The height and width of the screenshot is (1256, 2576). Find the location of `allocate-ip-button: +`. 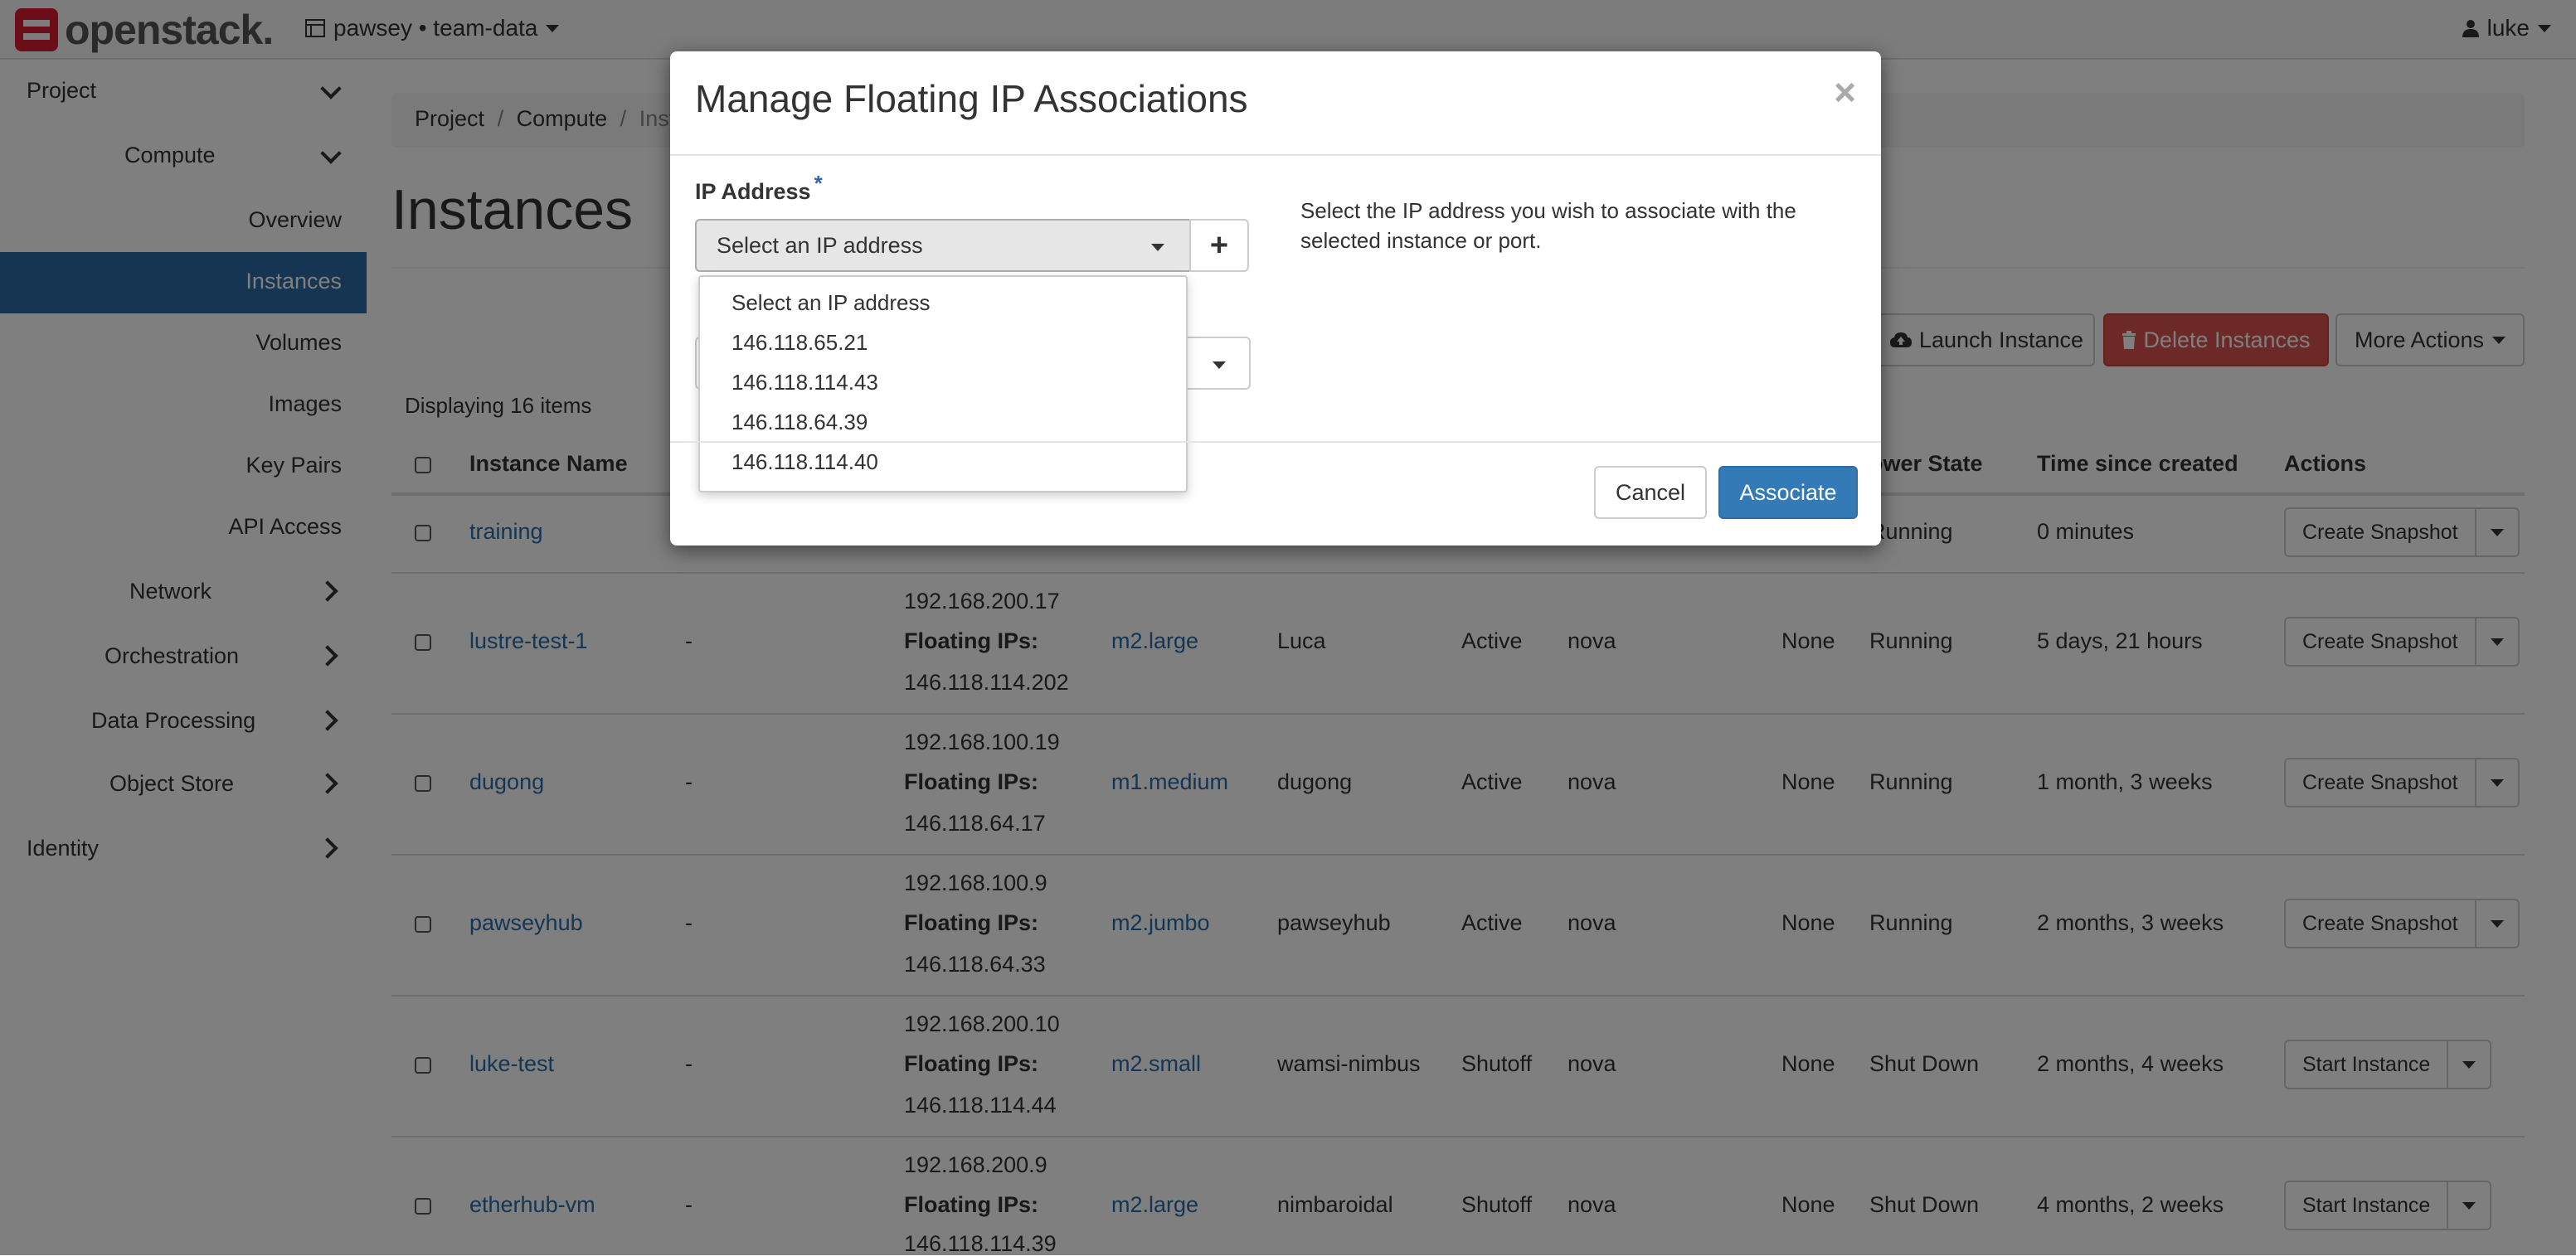

allocate-ip-button: + is located at coordinates (1219, 245).